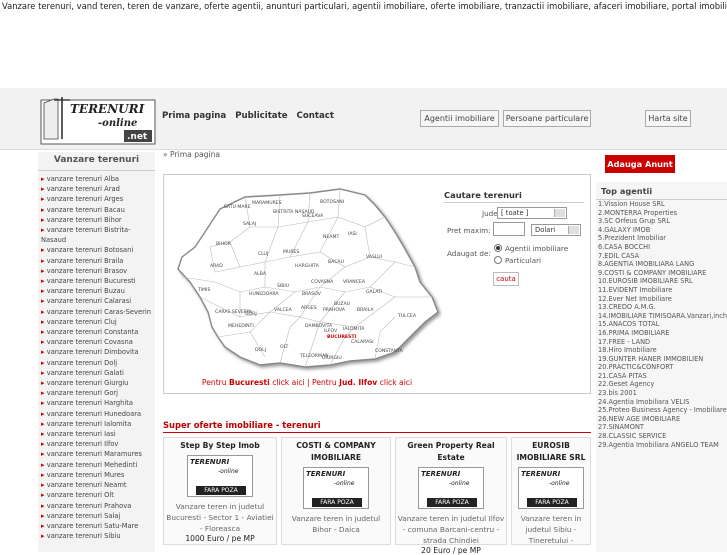  What do you see at coordinates (662, 256) in the screenshot?
I see `agency-link: 7.EDIL CASA` at bounding box center [662, 256].